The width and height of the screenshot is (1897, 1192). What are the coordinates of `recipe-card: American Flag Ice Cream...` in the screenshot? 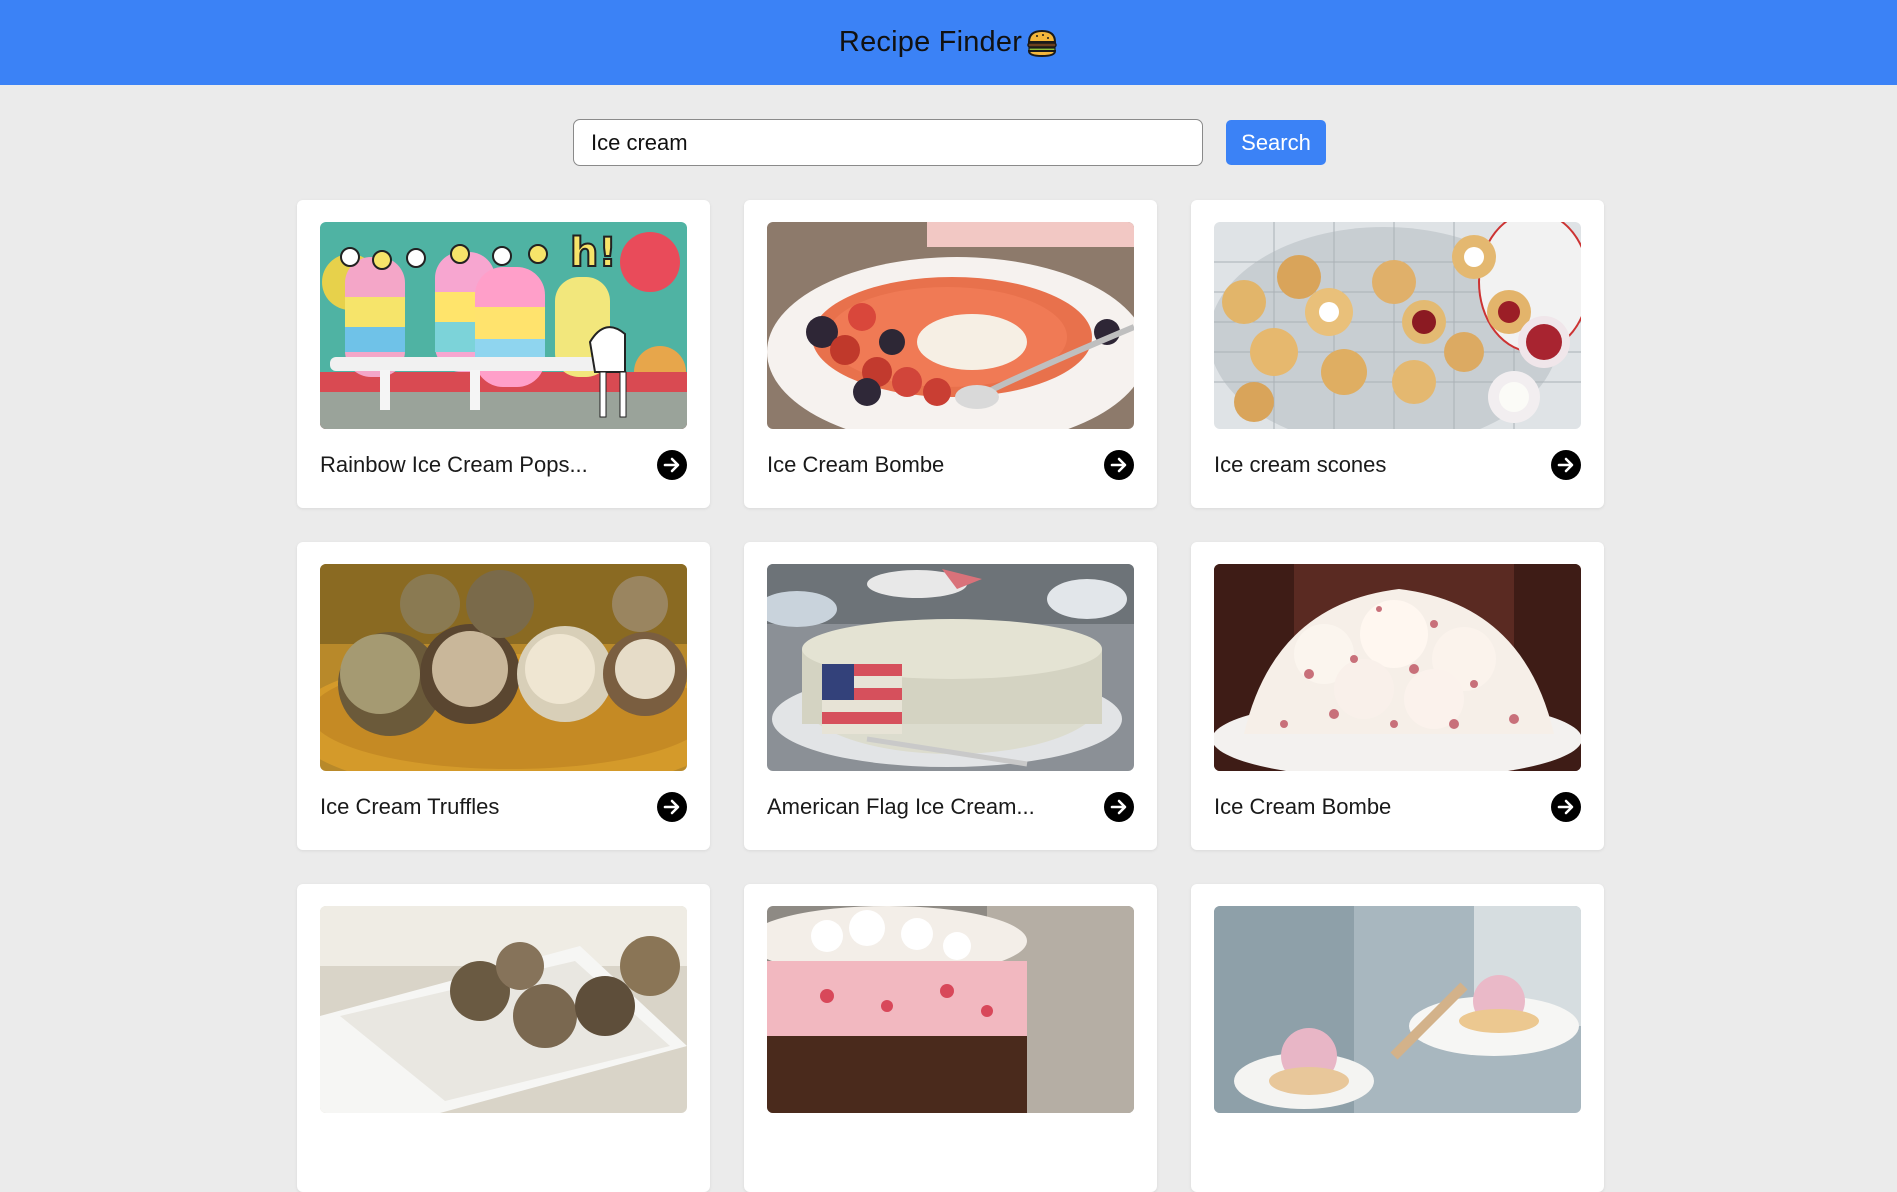 It's located at (950, 696).